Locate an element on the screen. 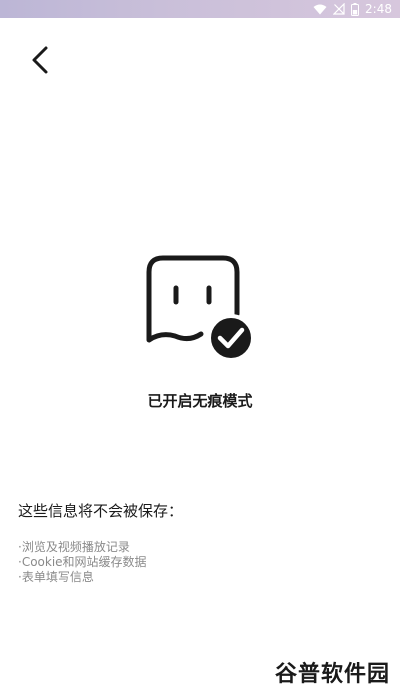 The width and height of the screenshot is (400, 694). ghost-check-icon is located at coordinates (201, 307).